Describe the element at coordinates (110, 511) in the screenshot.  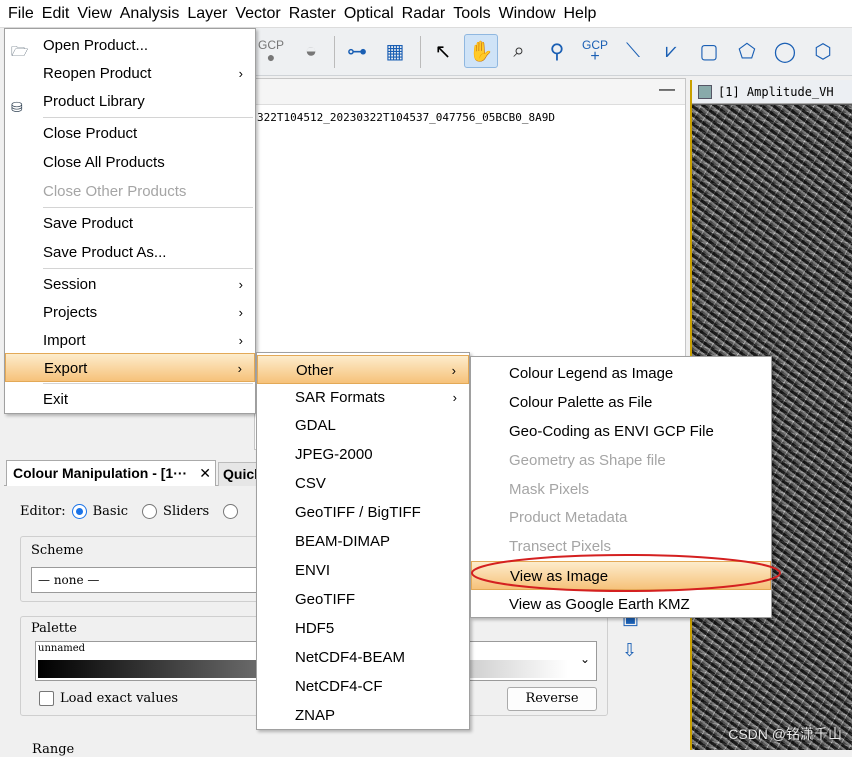
I see `basic-label: Basic` at that location.